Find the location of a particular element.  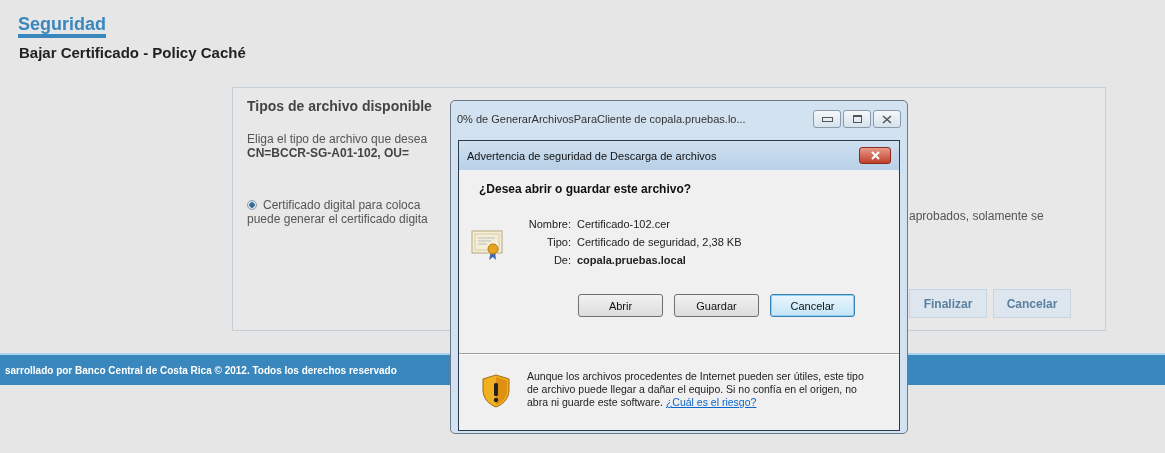

certificate-icon is located at coordinates (488, 245).